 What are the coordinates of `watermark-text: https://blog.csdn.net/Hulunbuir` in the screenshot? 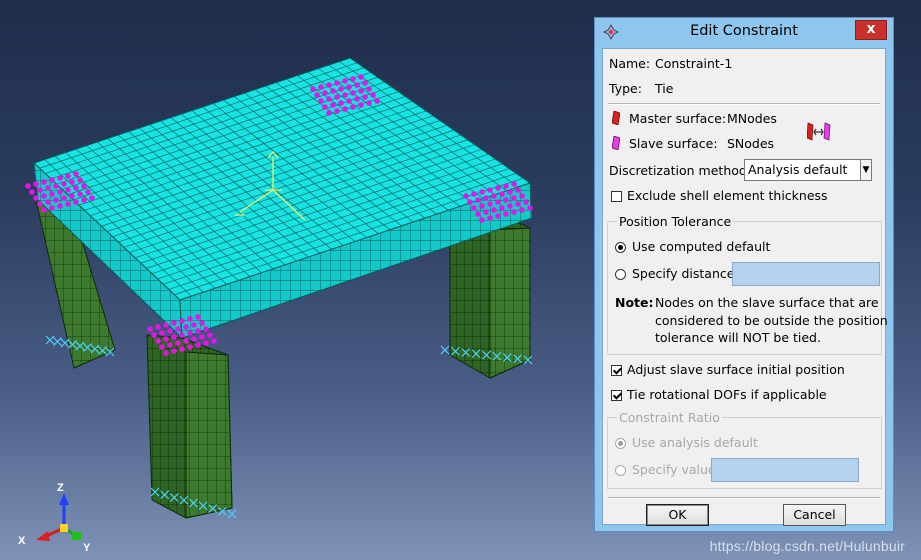 It's located at (807, 546).